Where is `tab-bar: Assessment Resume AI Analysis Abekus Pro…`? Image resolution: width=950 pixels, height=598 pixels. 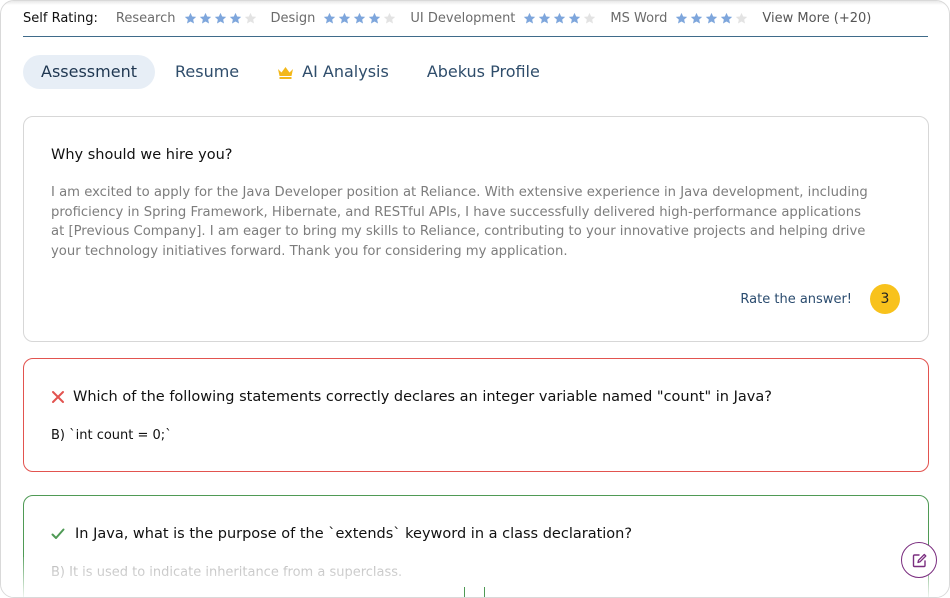
tab-bar: Assessment Resume AI Analysis Abekus Pro… is located at coordinates (291, 72).